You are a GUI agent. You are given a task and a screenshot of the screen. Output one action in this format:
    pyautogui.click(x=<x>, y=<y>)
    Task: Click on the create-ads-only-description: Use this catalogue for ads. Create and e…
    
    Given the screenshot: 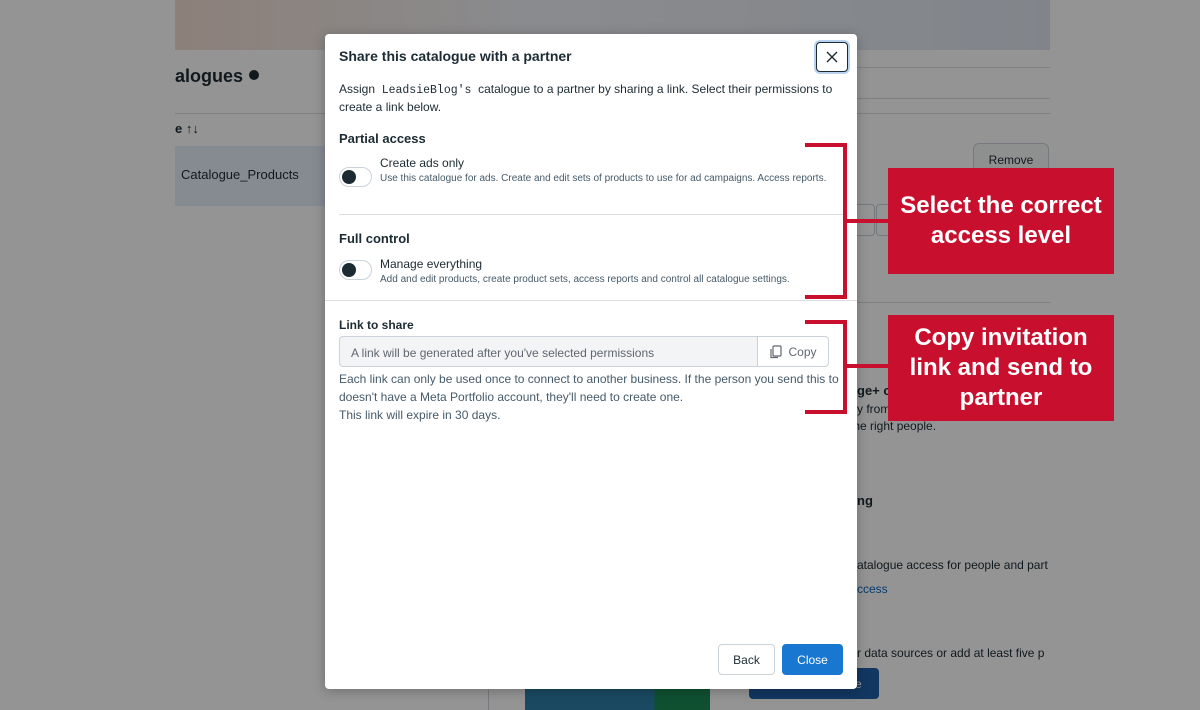 What is the action you would take?
    pyautogui.click(x=603, y=178)
    